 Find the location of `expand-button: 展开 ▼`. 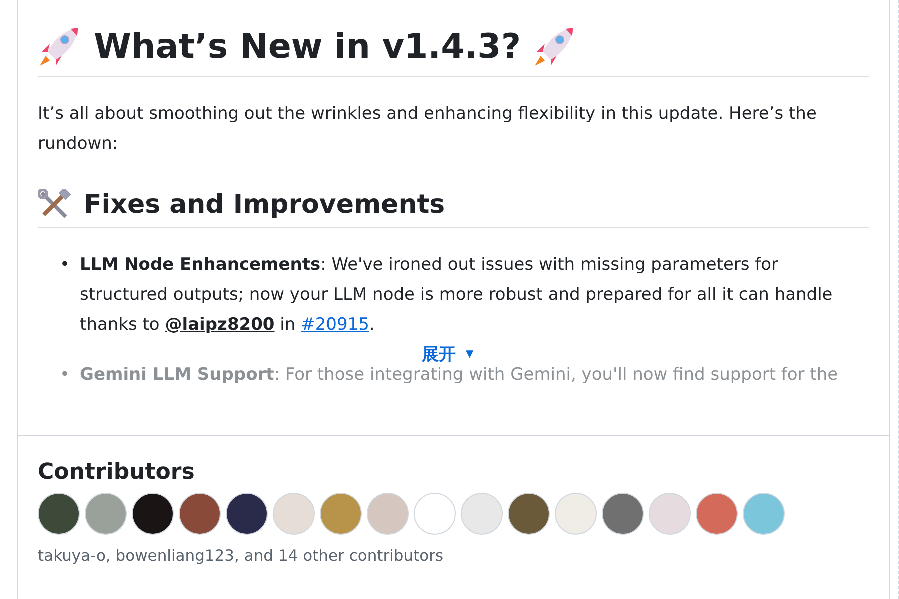

expand-button: 展开 ▼ is located at coordinates (448, 354).